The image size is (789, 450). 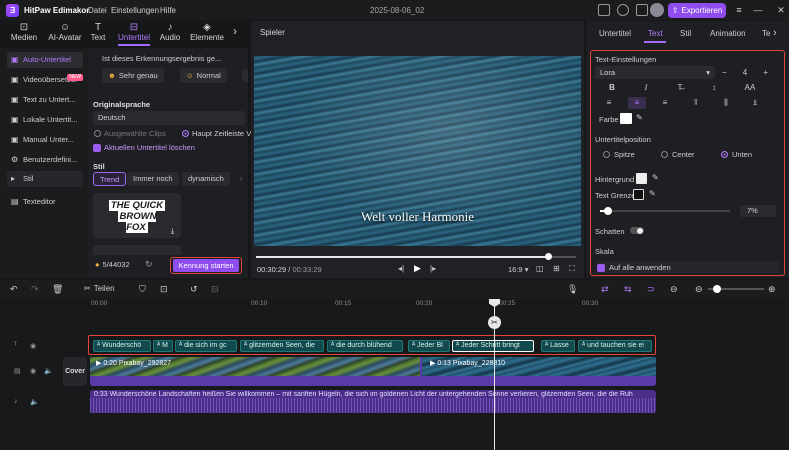 I want to click on tool-avatar: ☺ AI-Avatar, so click(x=65, y=33).